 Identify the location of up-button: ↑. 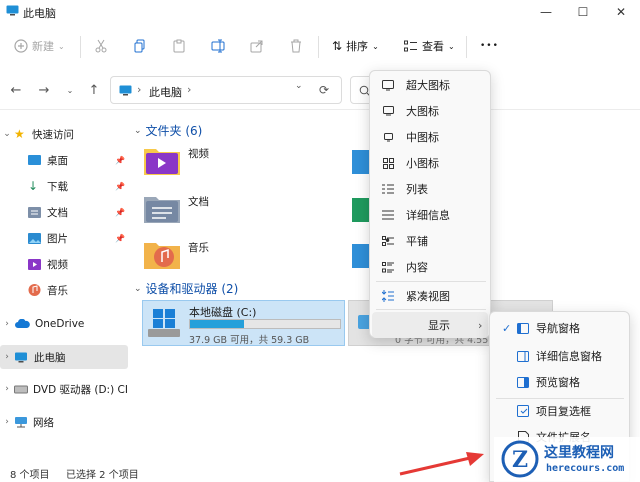
(94, 90).